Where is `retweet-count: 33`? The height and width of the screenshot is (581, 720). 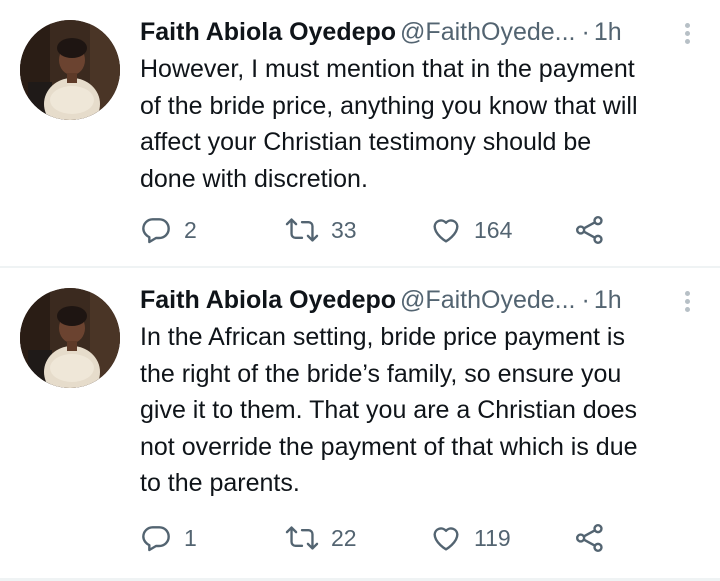 retweet-count: 33 is located at coordinates (344, 229).